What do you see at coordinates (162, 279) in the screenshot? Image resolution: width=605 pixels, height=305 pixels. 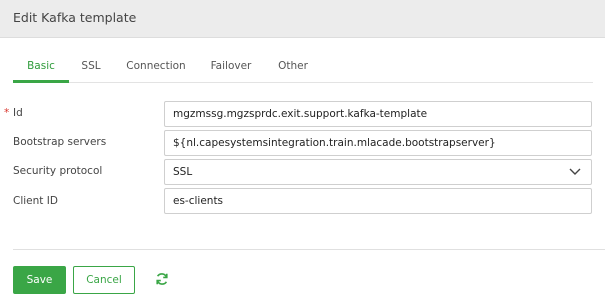 I see `refresh-icon` at bounding box center [162, 279].